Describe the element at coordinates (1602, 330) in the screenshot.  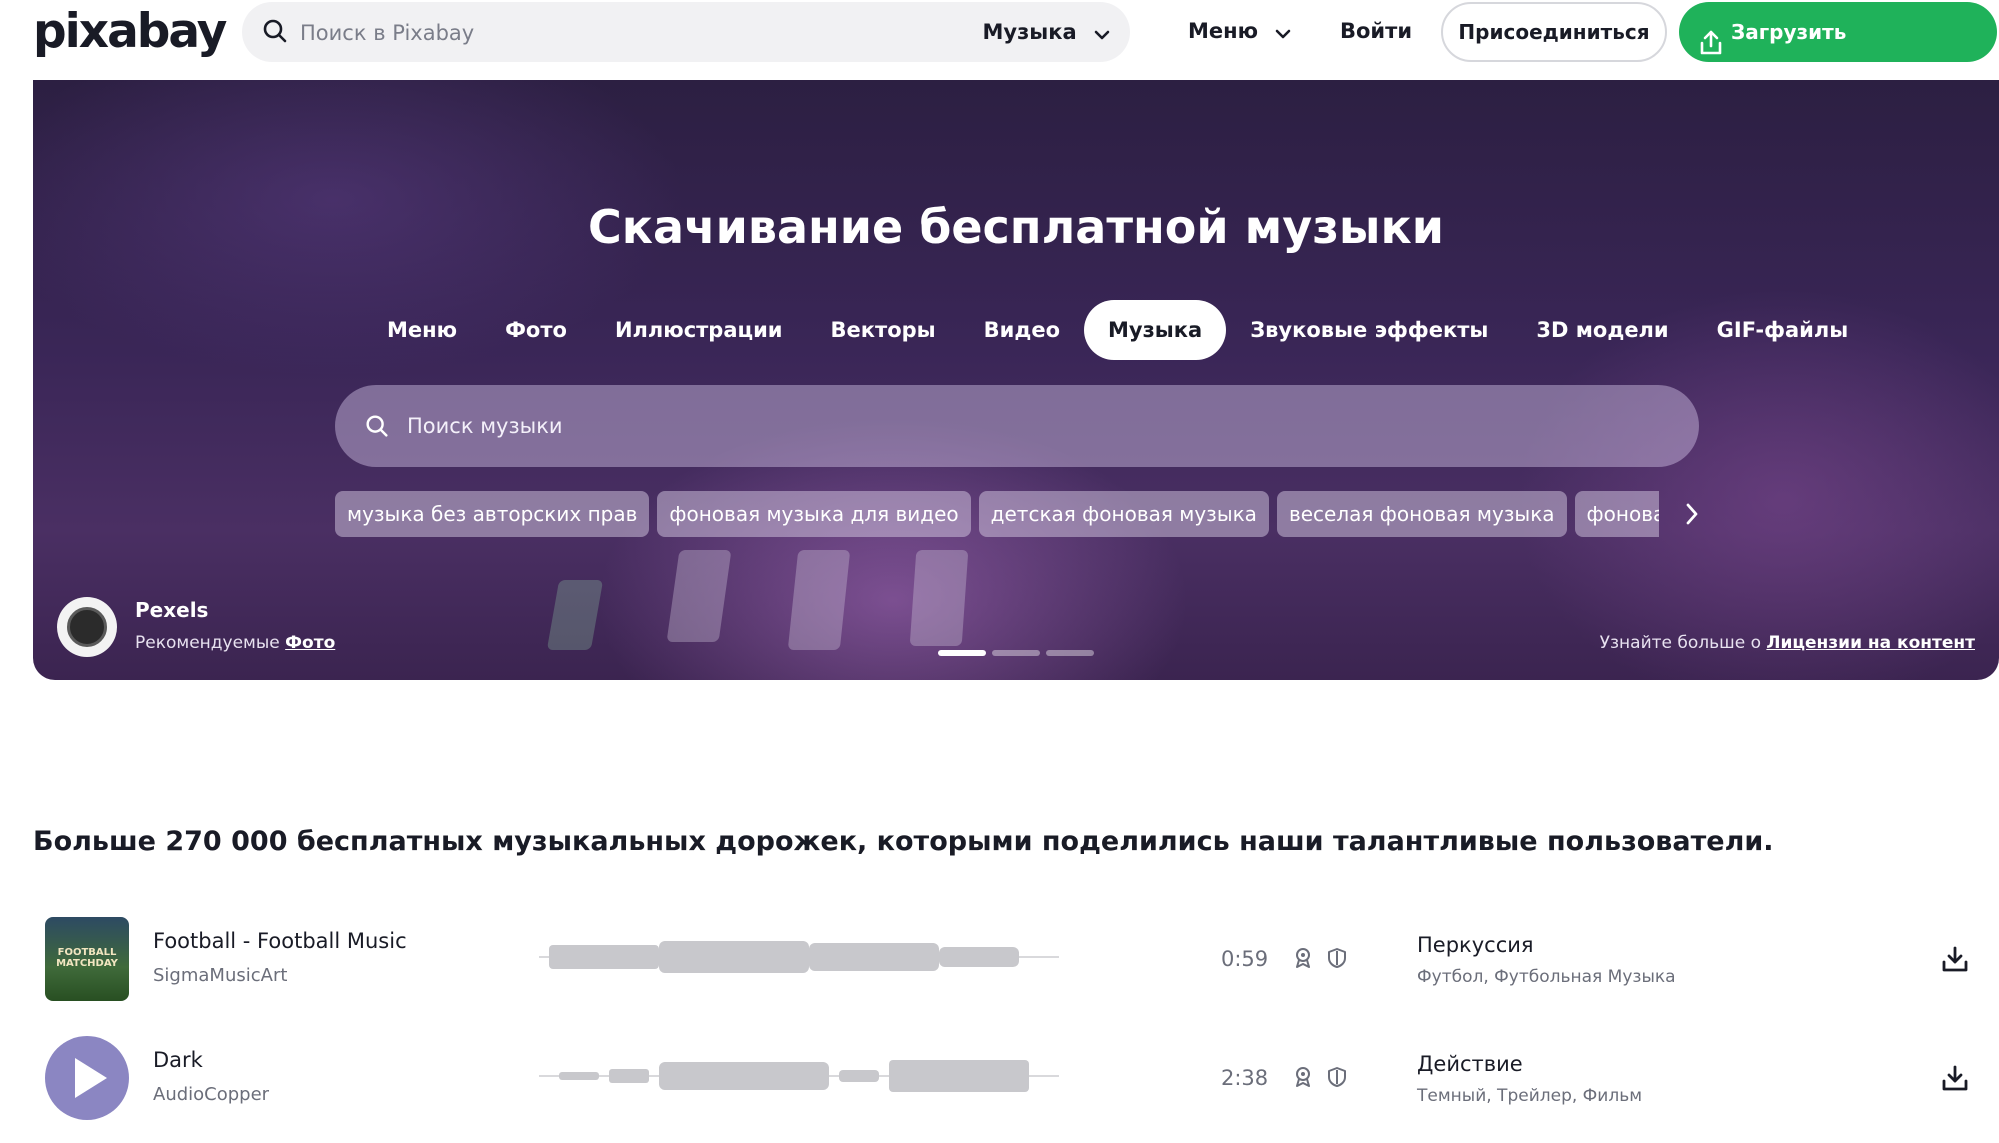
I see `tab-3d-models: 3D модели` at that location.